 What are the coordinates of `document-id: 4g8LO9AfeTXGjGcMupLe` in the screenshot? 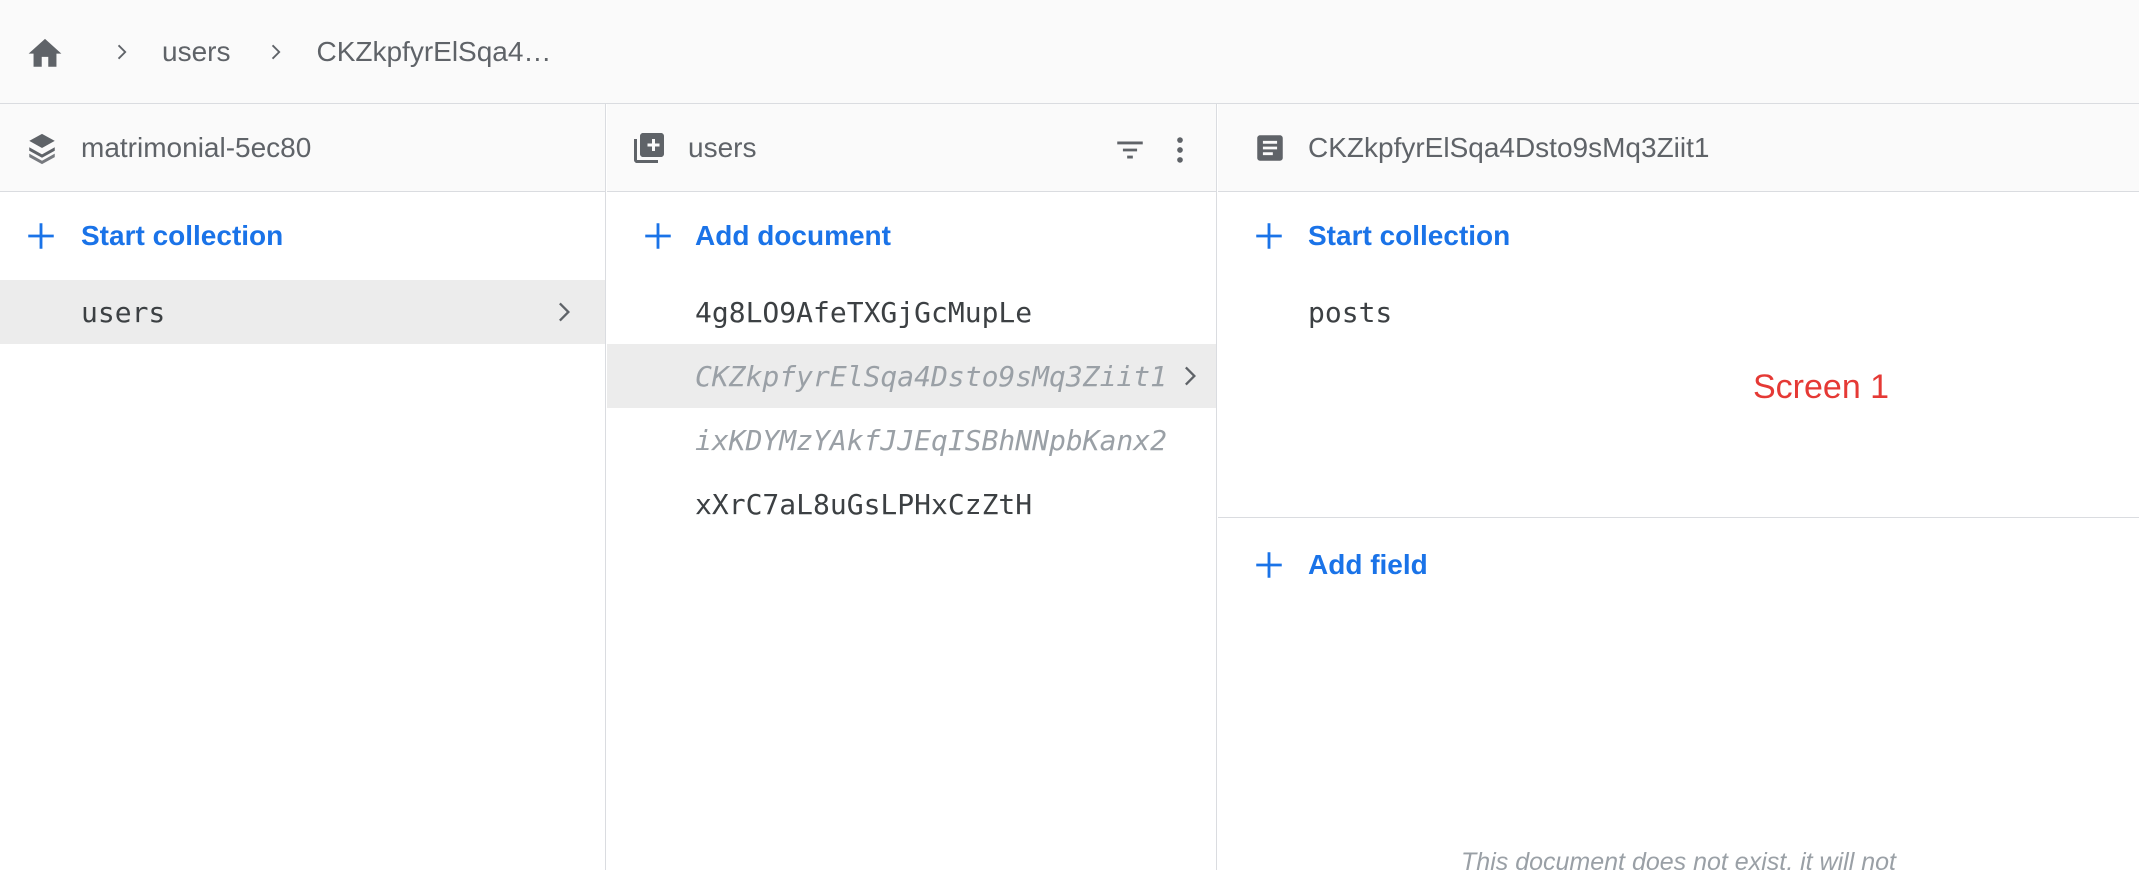 It's located at (864, 312).